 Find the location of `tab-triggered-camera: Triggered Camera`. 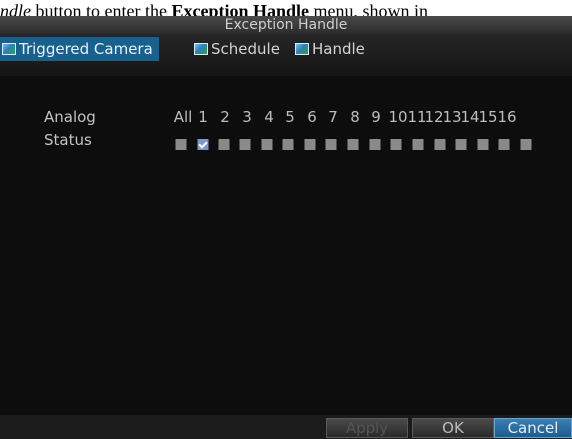

tab-triggered-camera: Triggered Camera is located at coordinates (79, 49).